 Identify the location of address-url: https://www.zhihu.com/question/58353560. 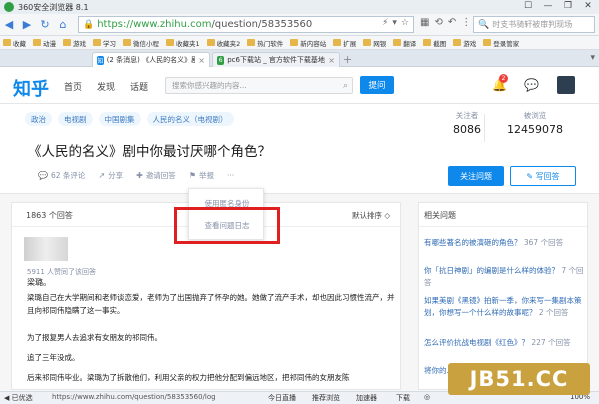
(204, 24).